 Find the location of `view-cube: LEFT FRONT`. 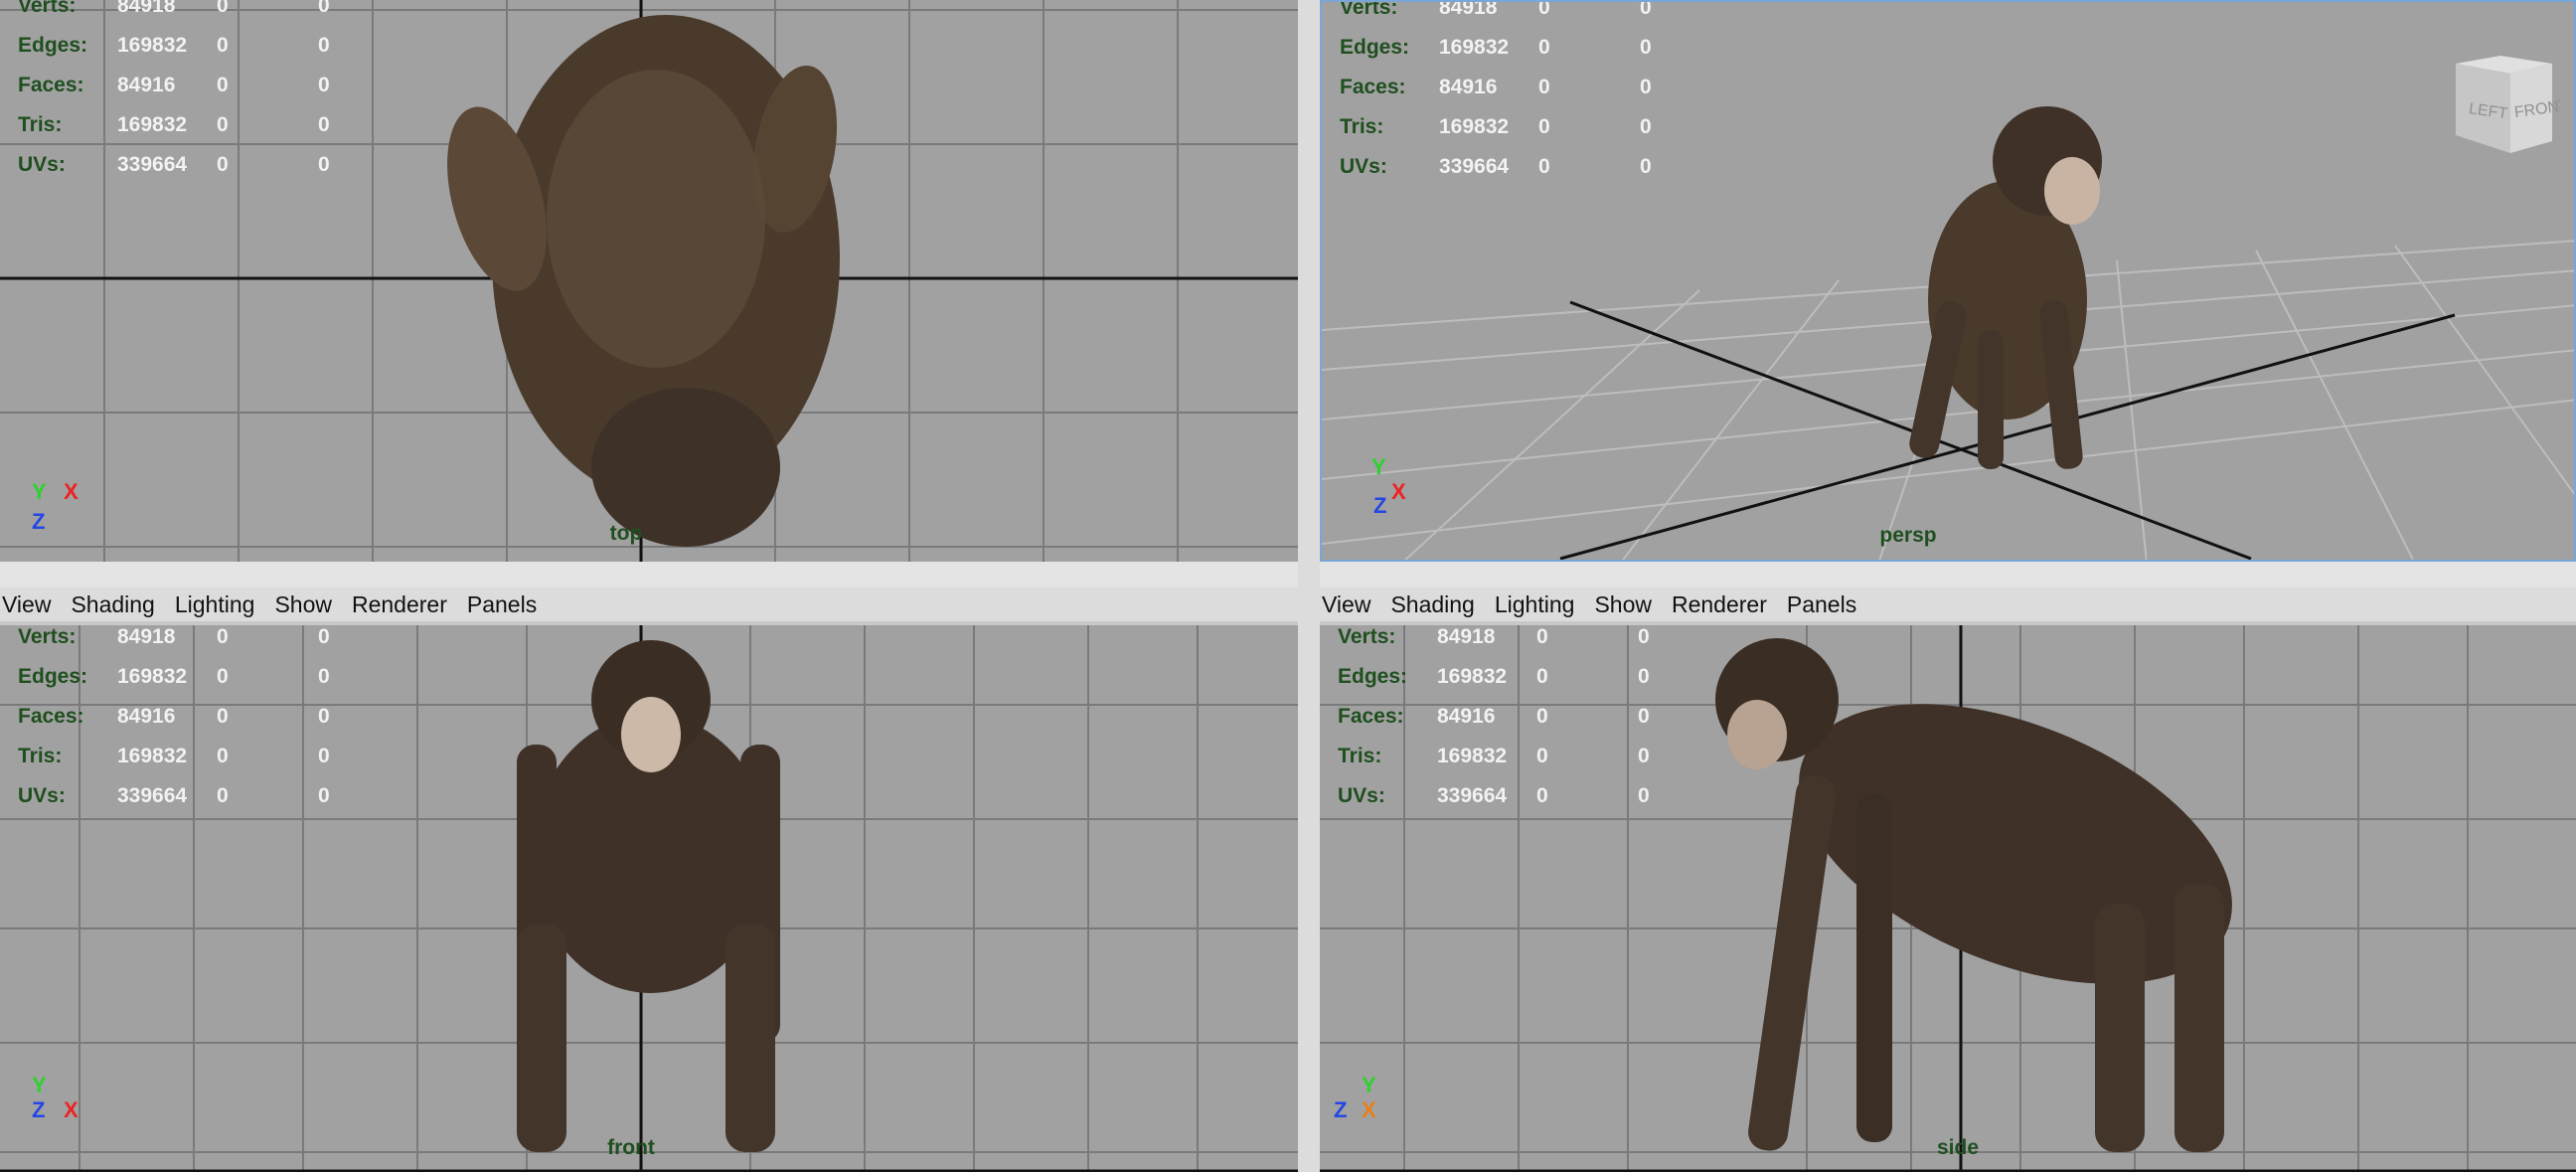

view-cube: LEFT FRONT is located at coordinates (2500, 109).